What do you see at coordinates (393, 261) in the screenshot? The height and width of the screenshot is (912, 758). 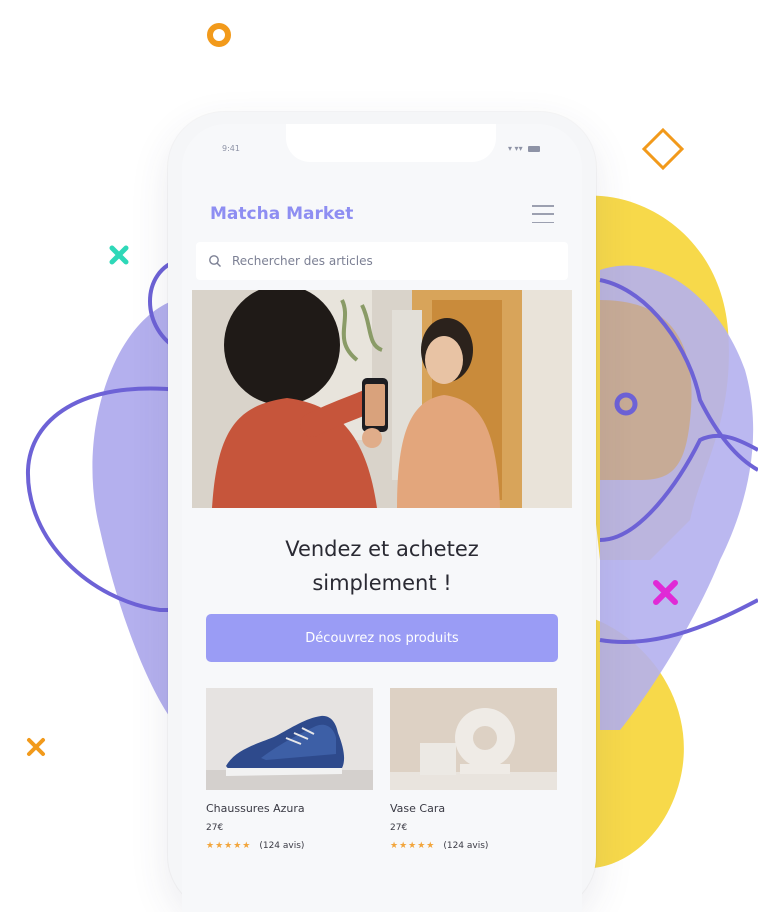 I see `search-input` at bounding box center [393, 261].